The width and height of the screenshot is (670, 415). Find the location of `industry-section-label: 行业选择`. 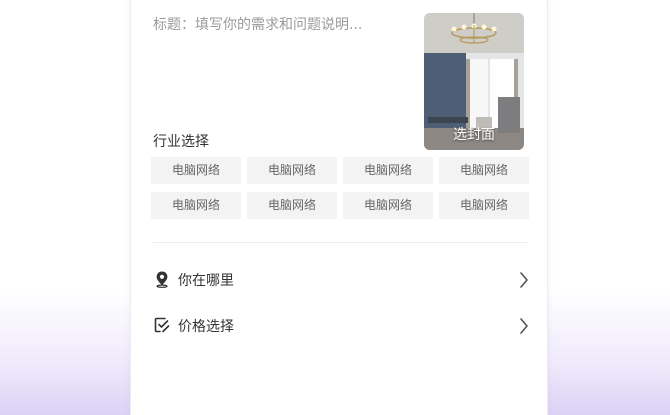

industry-section-label: 行业选择 is located at coordinates (181, 142).